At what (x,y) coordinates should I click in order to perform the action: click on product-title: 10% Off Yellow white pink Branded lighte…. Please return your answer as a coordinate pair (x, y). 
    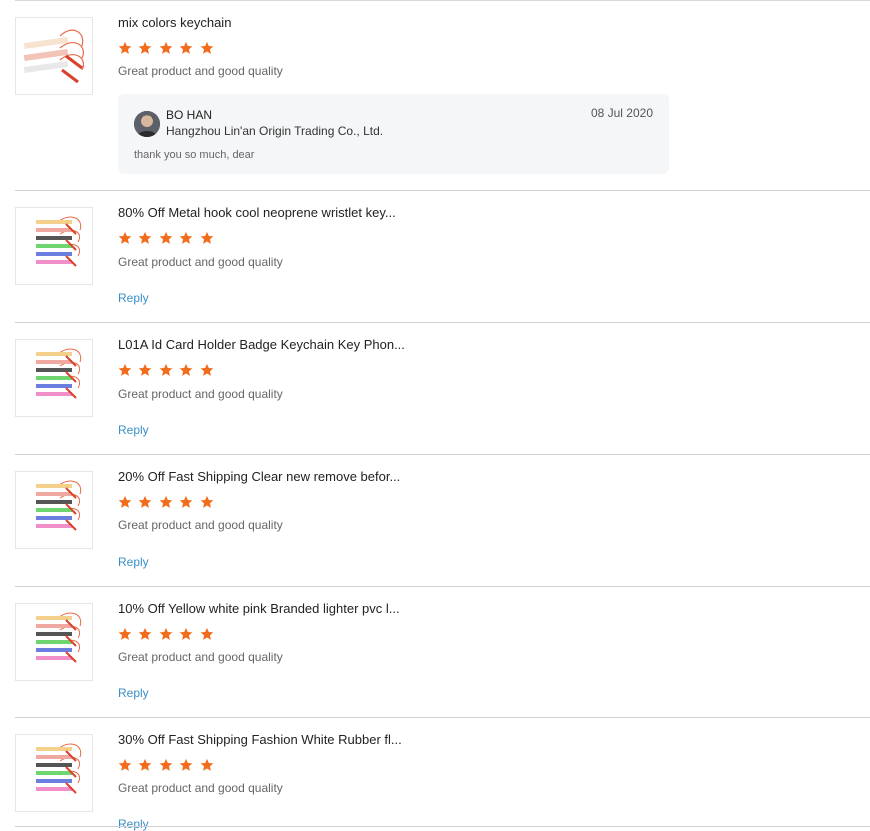
    Looking at the image, I should click on (259, 608).